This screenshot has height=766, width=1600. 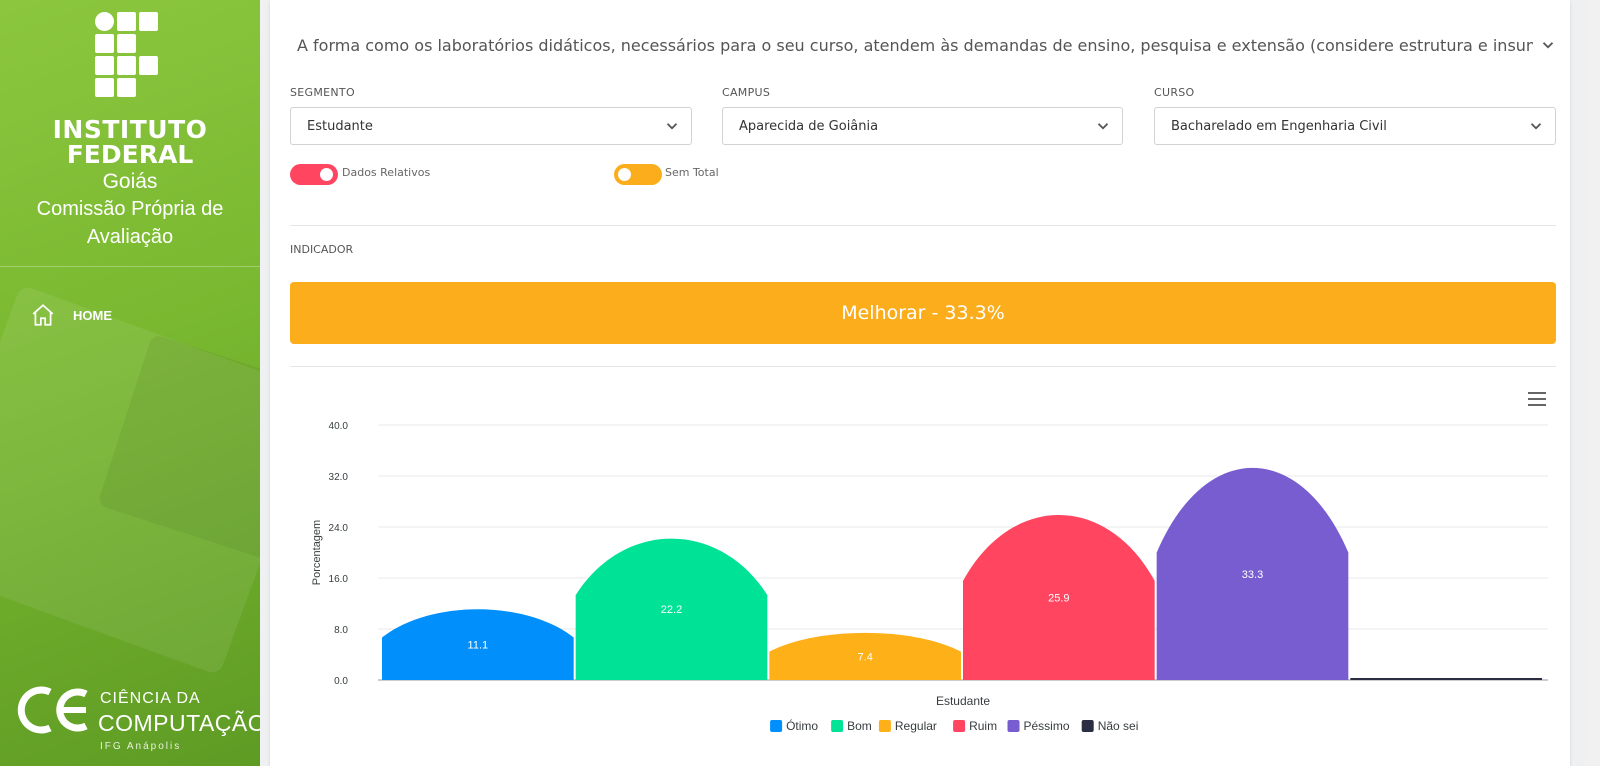 I want to click on sidebar-item-label: HOME, so click(x=92, y=315).